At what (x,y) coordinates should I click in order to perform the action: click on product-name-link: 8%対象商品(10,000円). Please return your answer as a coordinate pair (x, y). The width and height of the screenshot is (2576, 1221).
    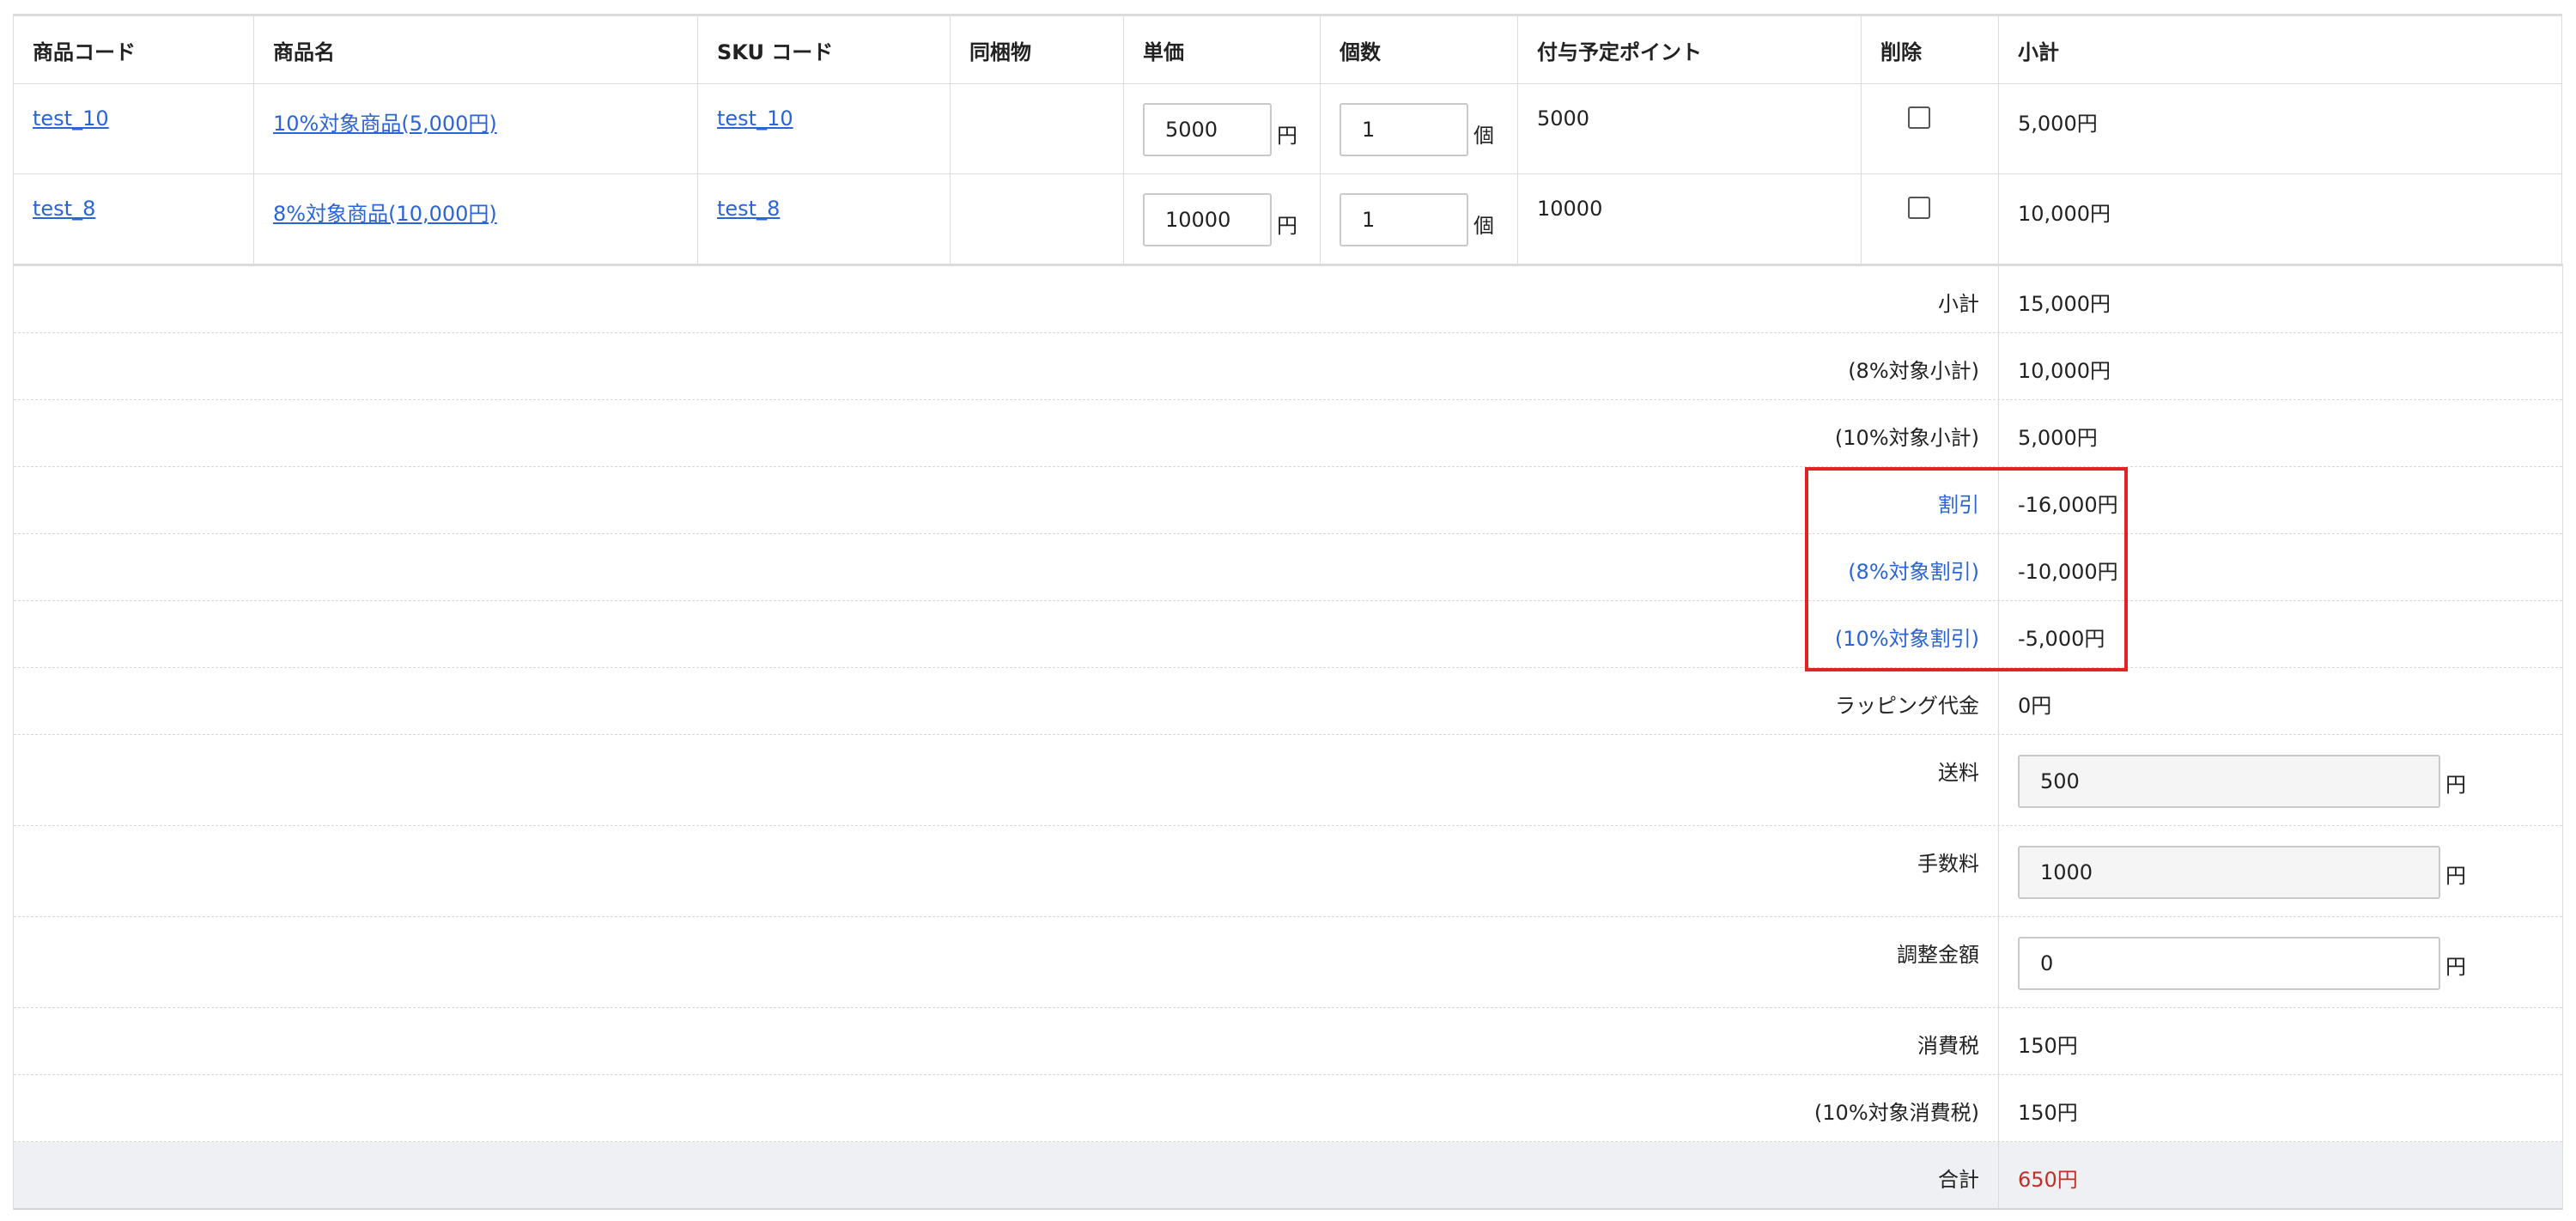
    Looking at the image, I should click on (385, 214).